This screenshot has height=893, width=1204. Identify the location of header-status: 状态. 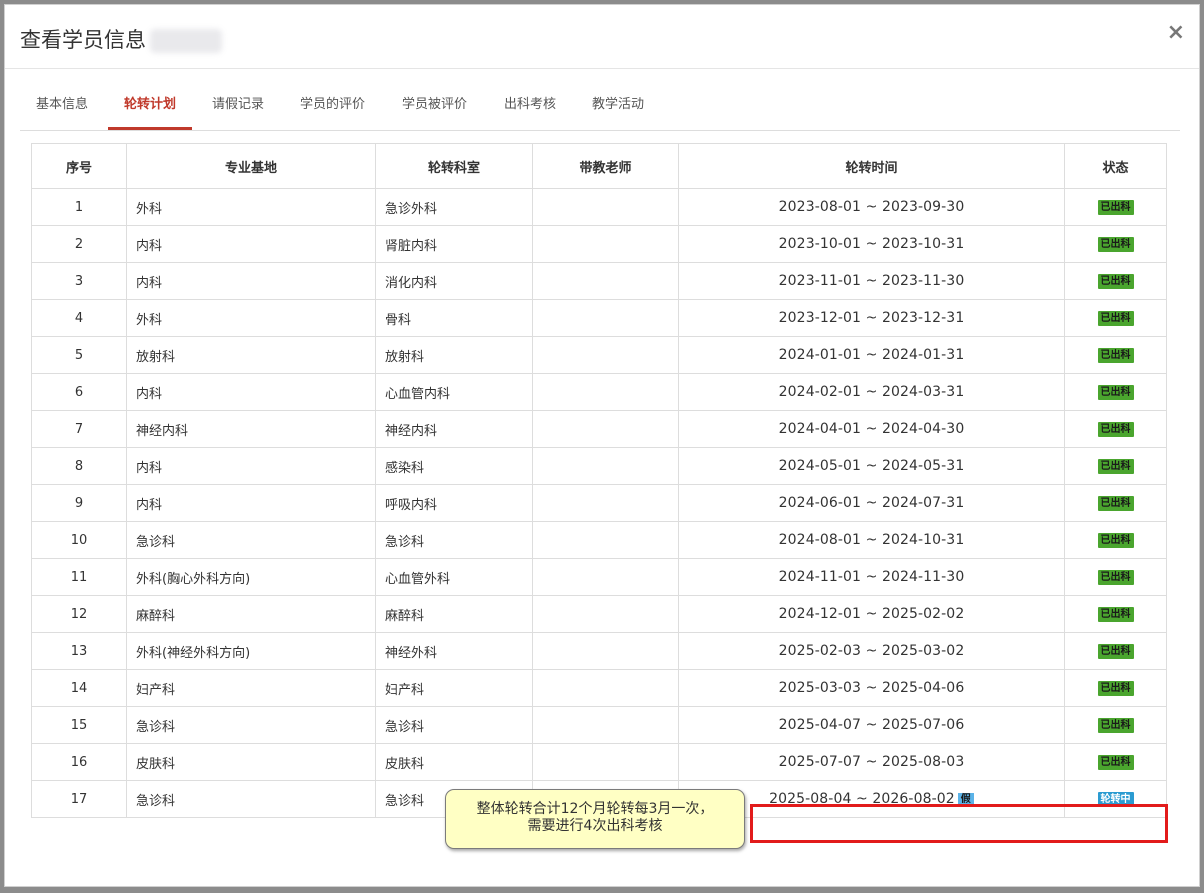
(1115, 166).